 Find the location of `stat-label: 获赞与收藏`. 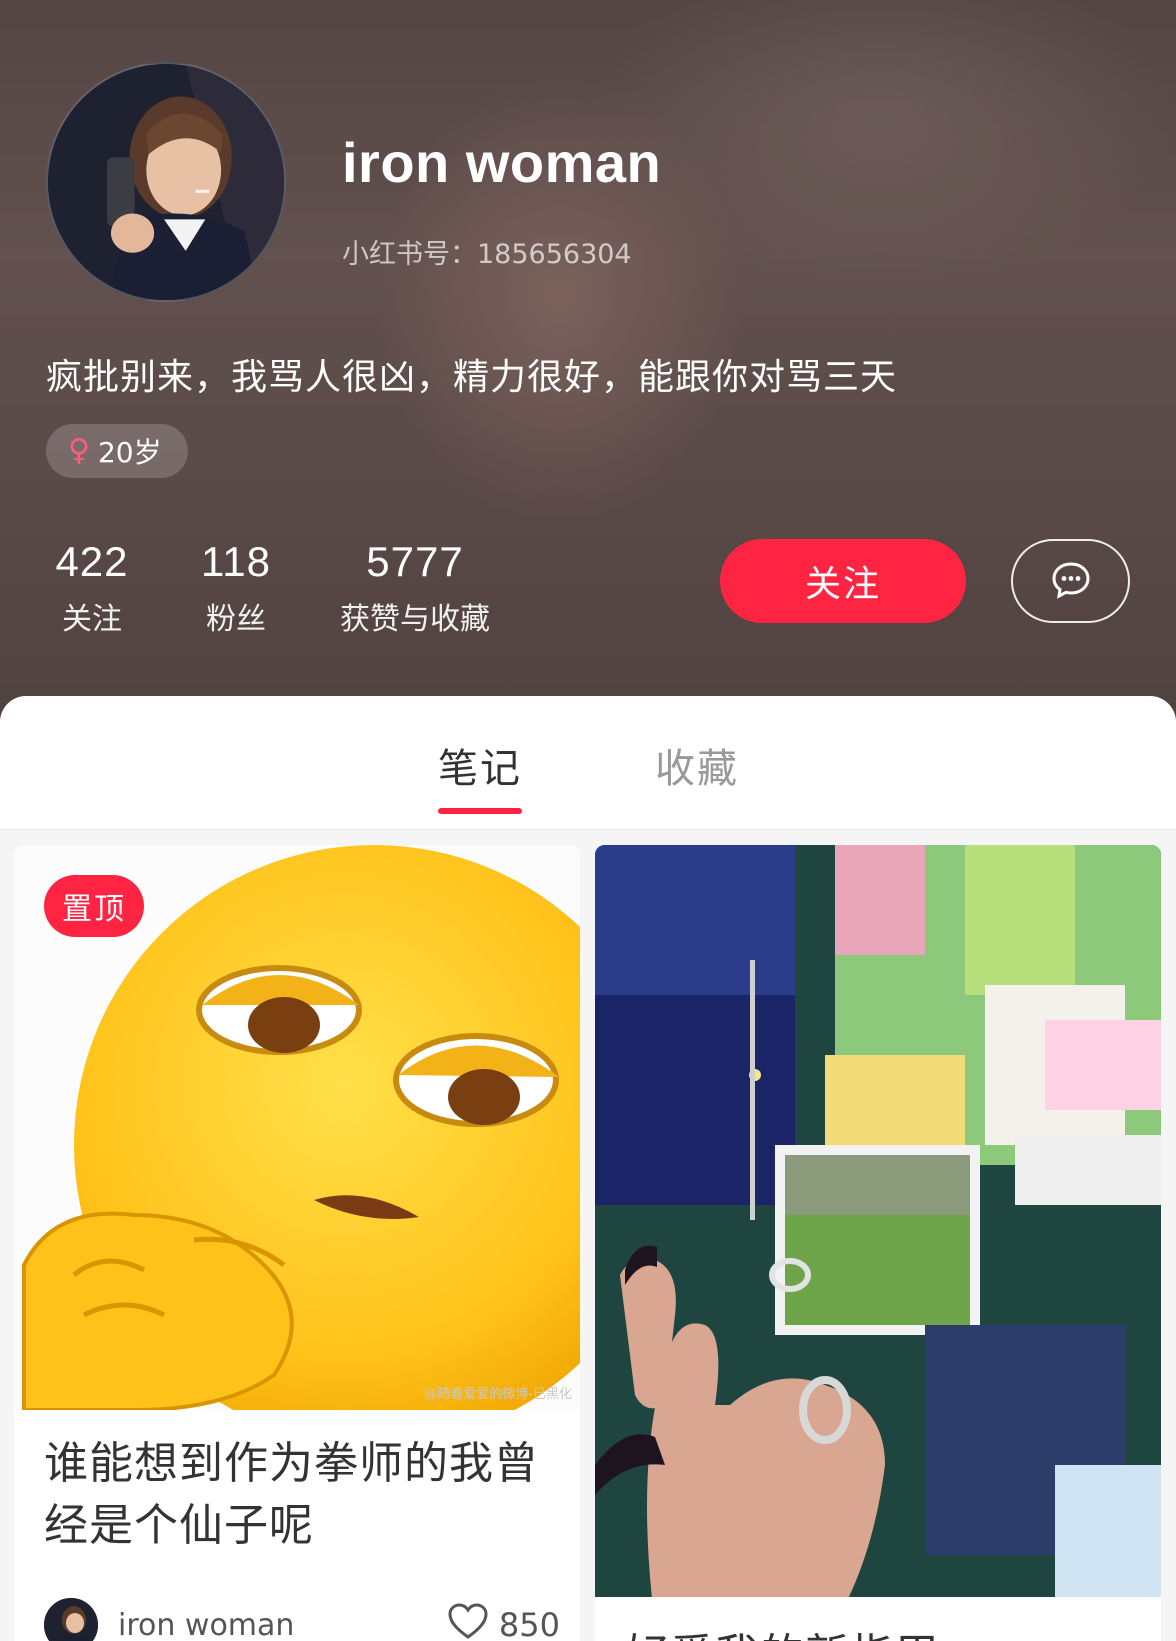

stat-label: 获赞与收藏 is located at coordinates (415, 619).